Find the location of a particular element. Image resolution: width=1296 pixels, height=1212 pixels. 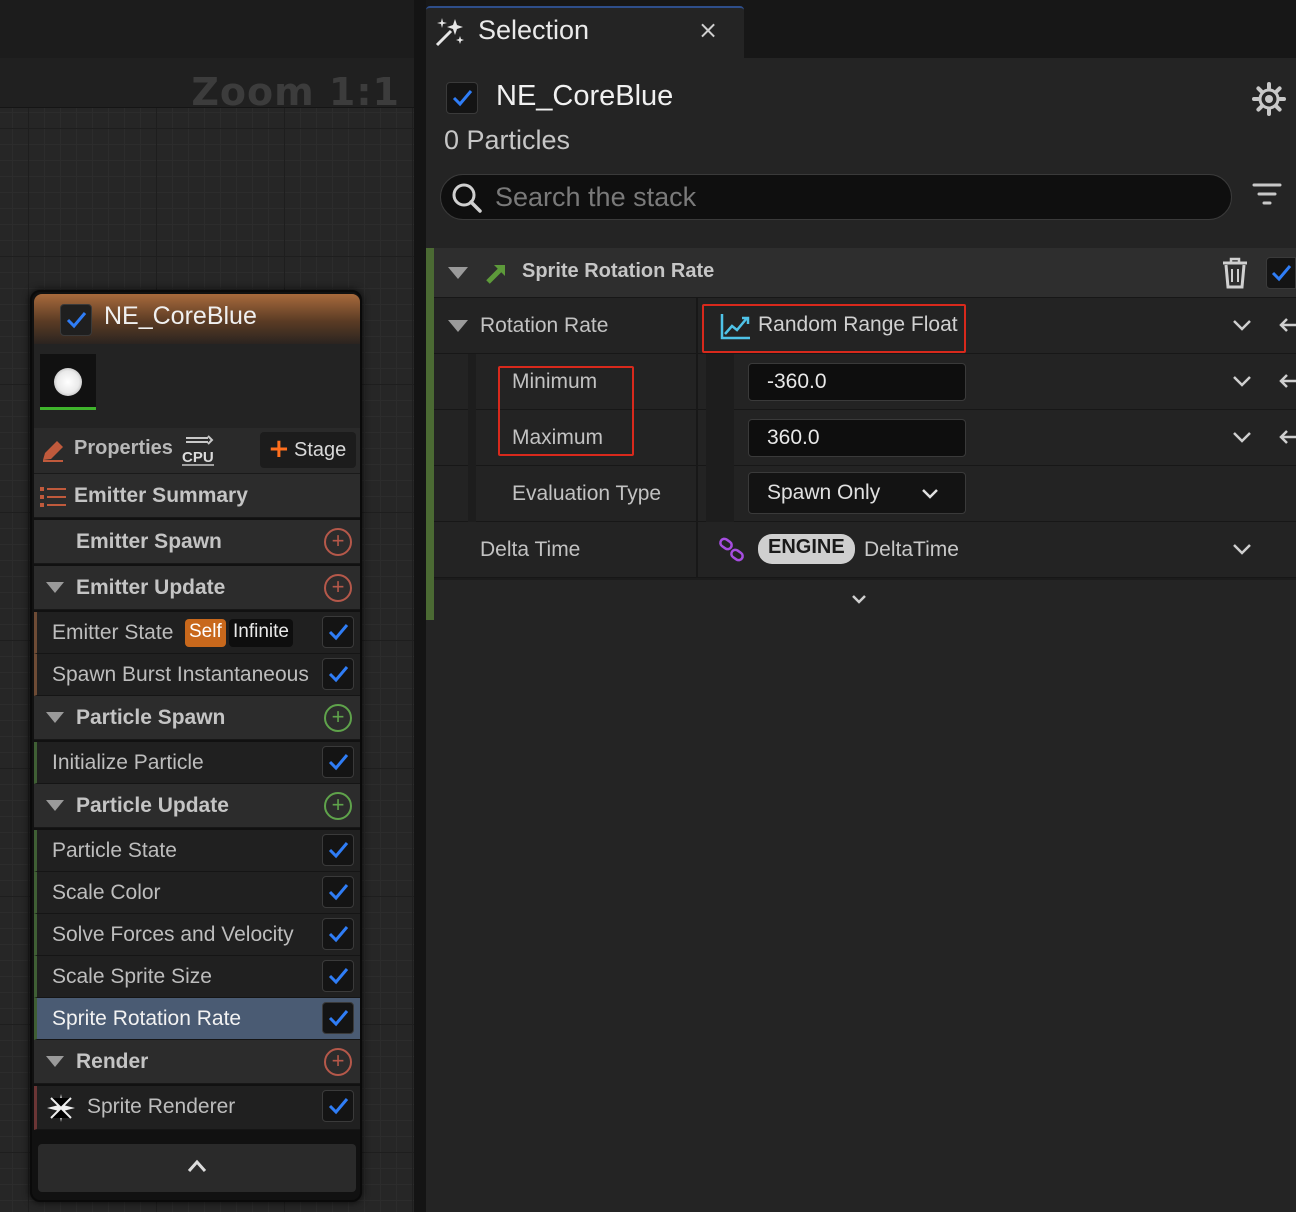

module-label: Solve Forces and Velocity is located at coordinates (173, 934).